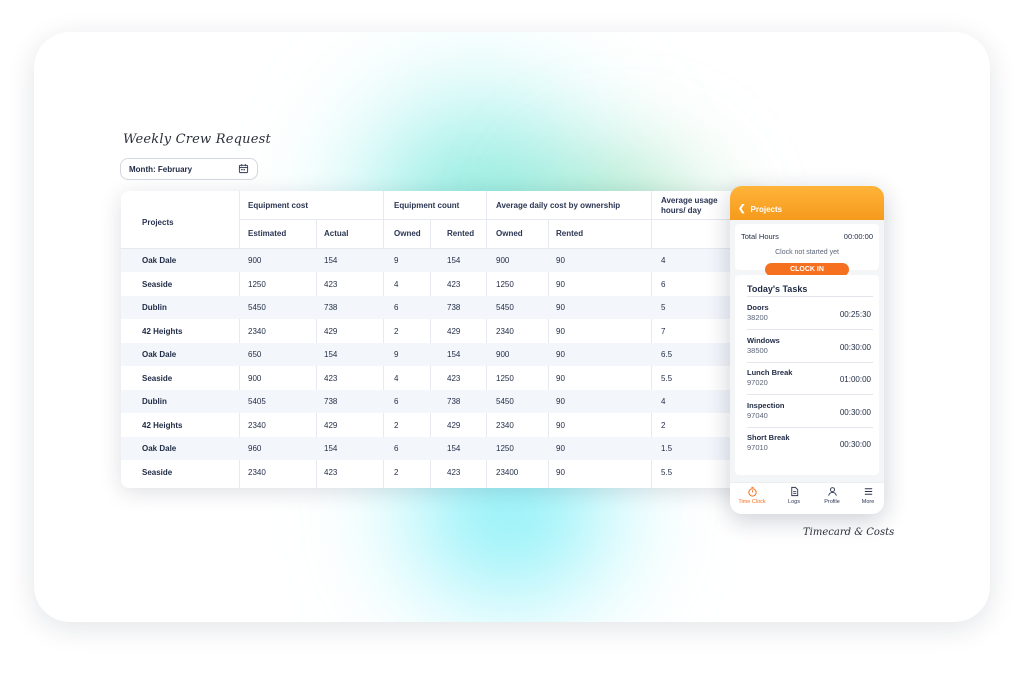 The image size is (1024, 677). What do you see at coordinates (570, 233) in the screenshot?
I see `column-header-rented: Rented` at bounding box center [570, 233].